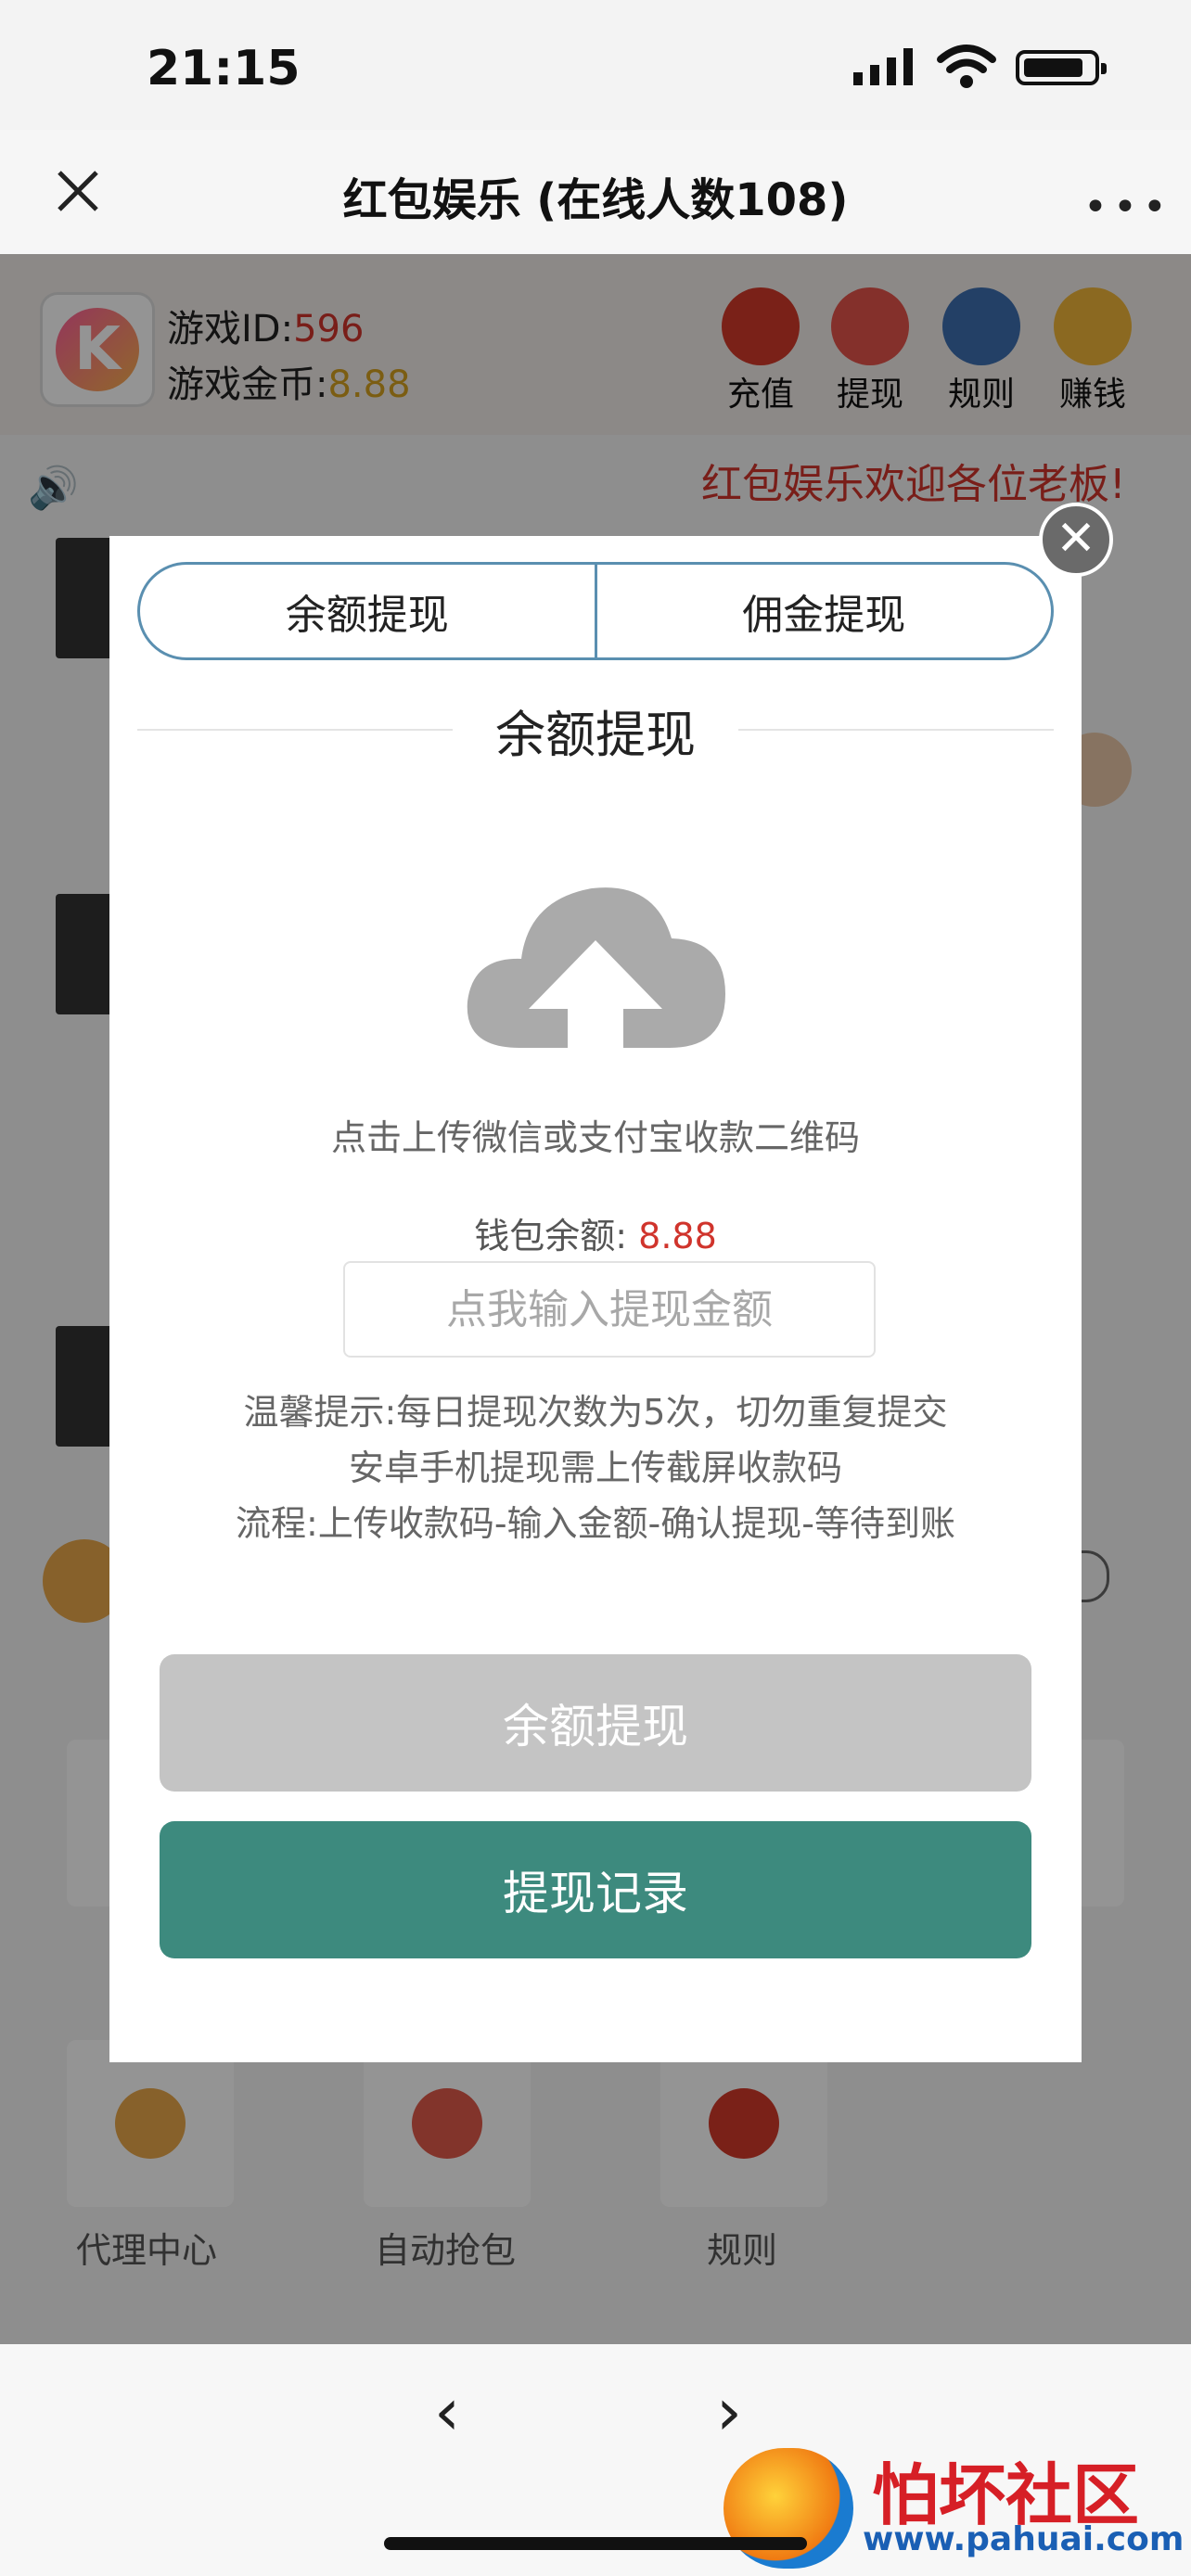 This screenshot has width=1191, height=2576. I want to click on page-title: 红包娱乐 (在线人数108), so click(595, 200).